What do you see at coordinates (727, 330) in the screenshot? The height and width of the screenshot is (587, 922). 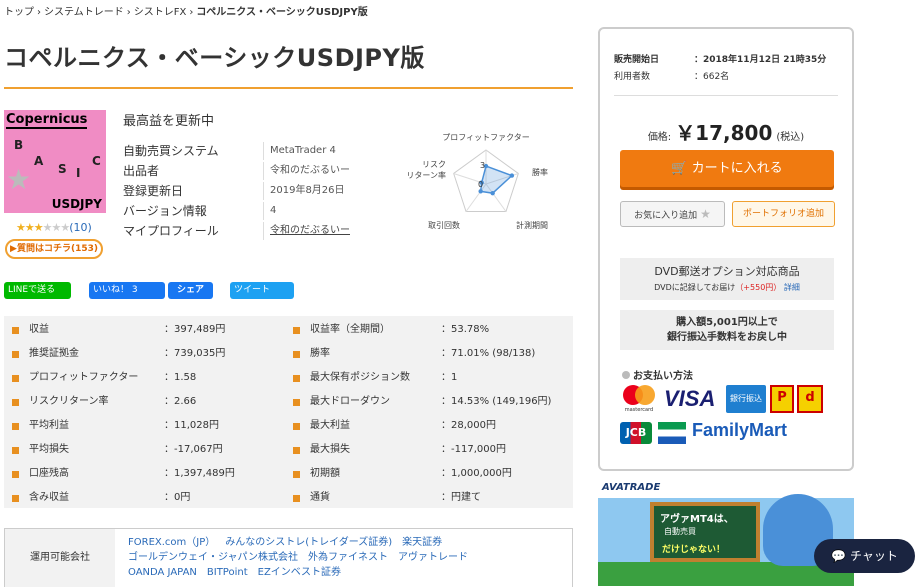 I see `bank-refund-notice: 購入額5,001円以上で 銀行振込手数料をお戻し中` at bounding box center [727, 330].